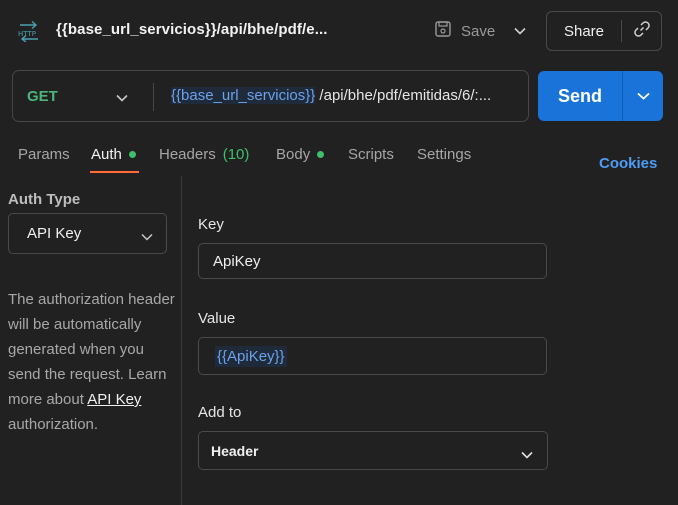 The image size is (678, 505). Describe the element at coordinates (87, 233) in the screenshot. I see `auth-type-select: API Key` at that location.